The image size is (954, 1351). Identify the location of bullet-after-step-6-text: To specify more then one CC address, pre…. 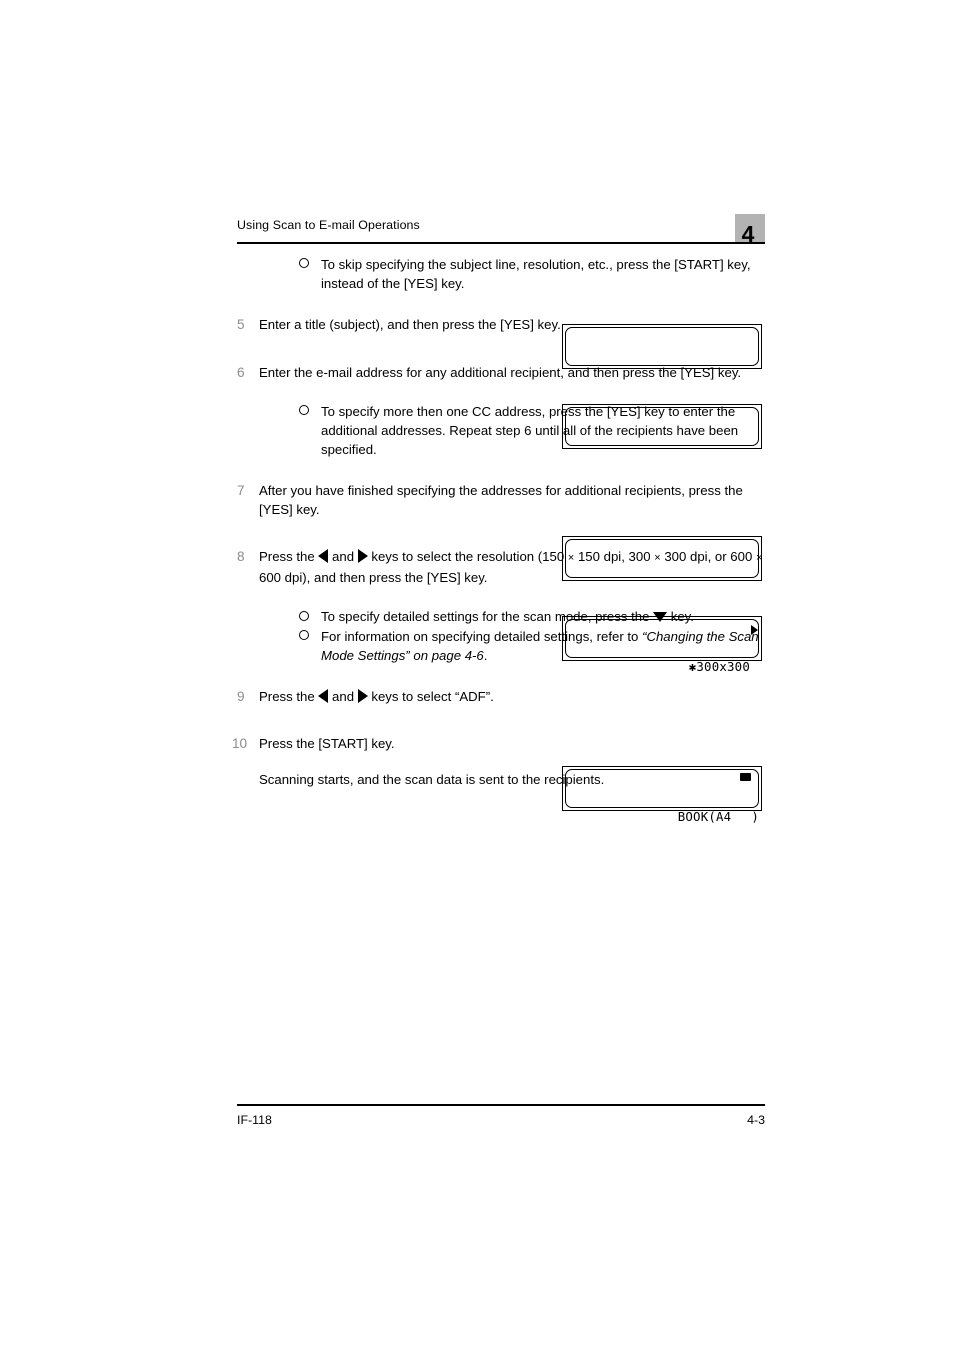
(530, 430).